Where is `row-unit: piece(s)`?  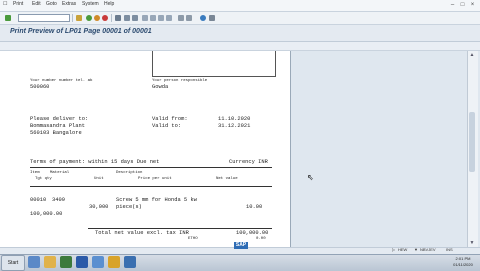 row-unit: piece(s) is located at coordinates (129, 207).